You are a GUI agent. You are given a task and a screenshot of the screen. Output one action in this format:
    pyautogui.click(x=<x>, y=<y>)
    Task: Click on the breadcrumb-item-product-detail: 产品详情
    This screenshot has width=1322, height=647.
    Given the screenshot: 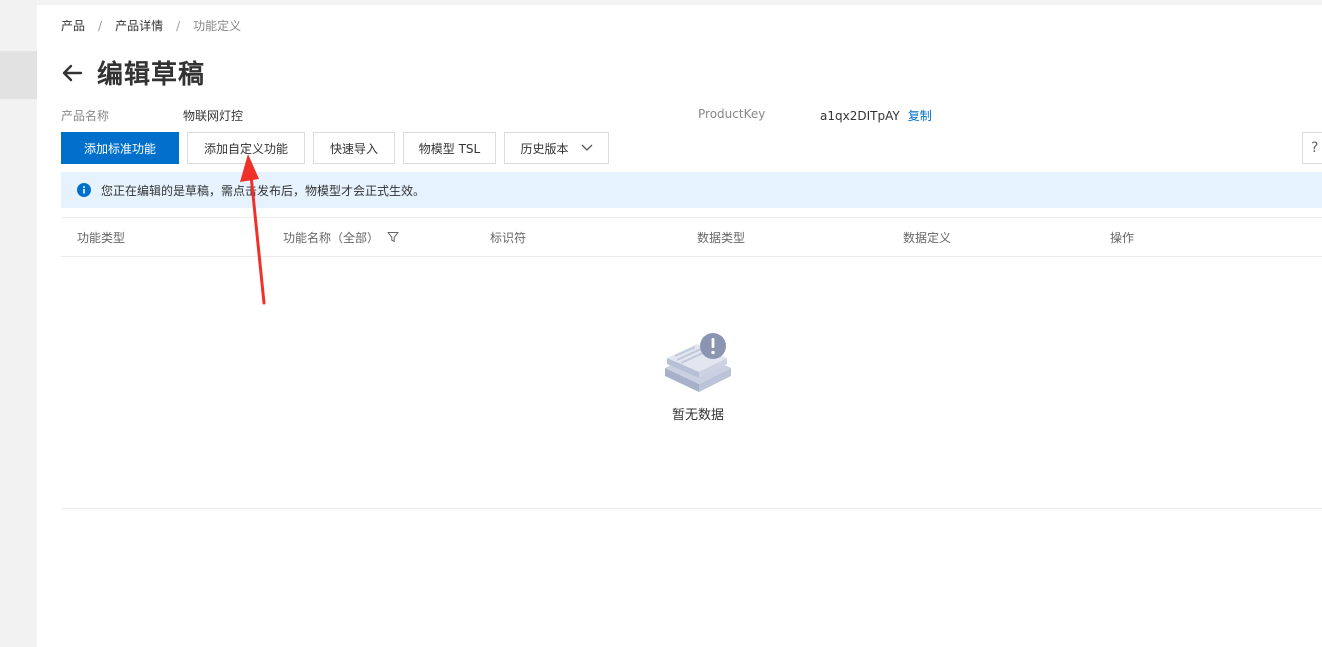 What is the action you would take?
    pyautogui.click(x=139, y=25)
    